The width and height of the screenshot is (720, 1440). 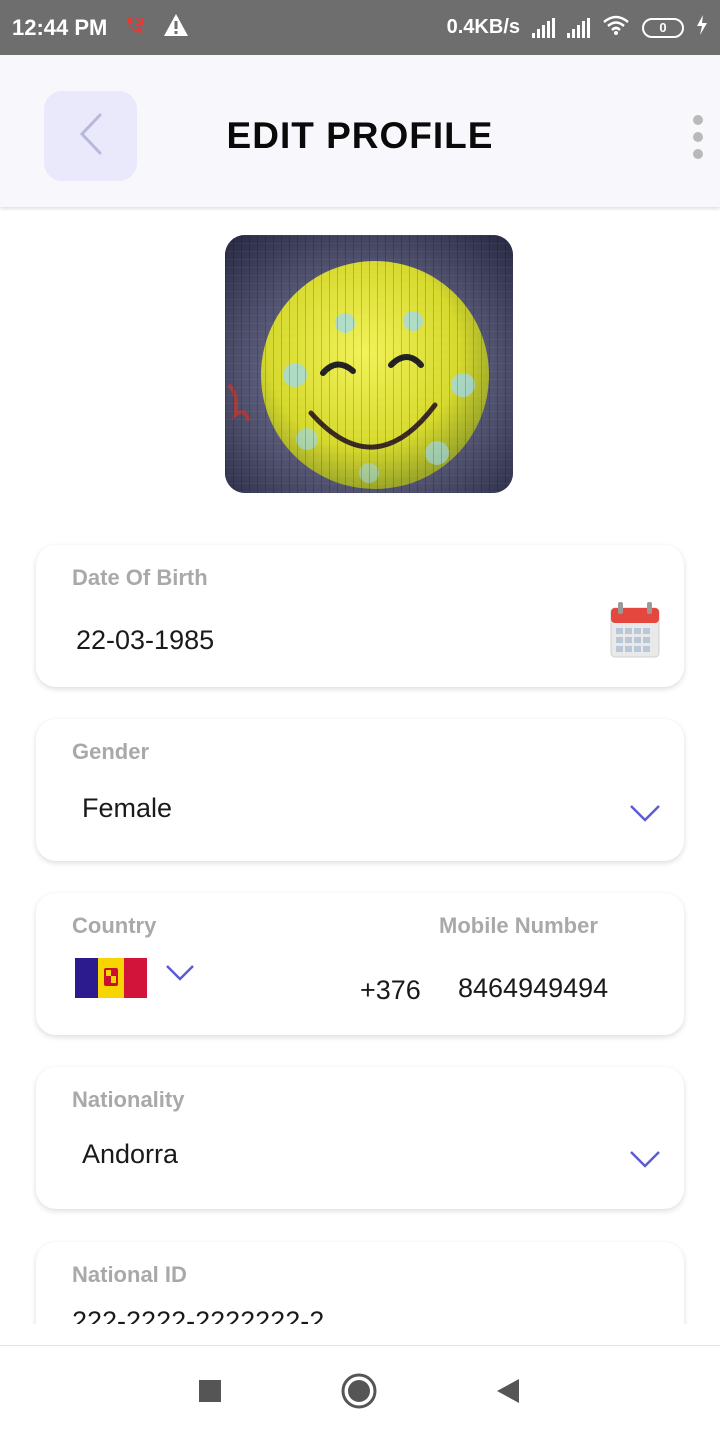 I want to click on app-header: EDIT PROFILE, so click(x=360, y=131).